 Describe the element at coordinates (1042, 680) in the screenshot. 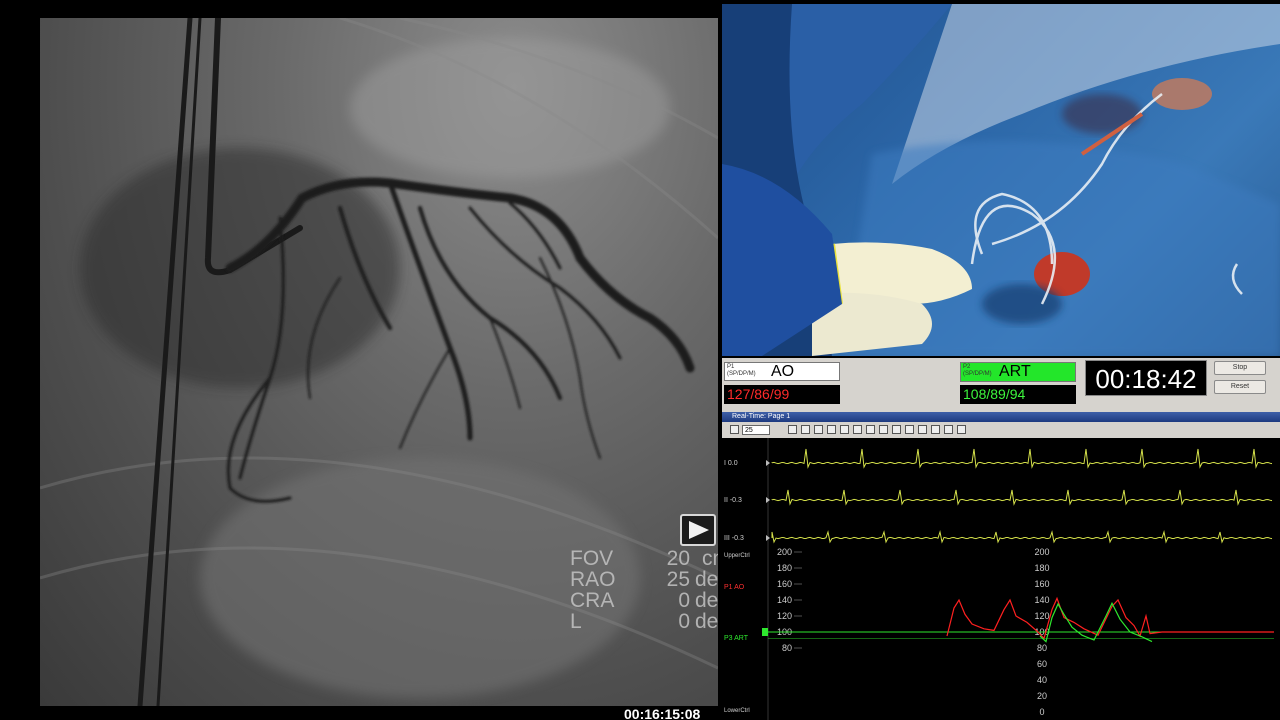

I see `scale-mid-tick: 40` at that location.